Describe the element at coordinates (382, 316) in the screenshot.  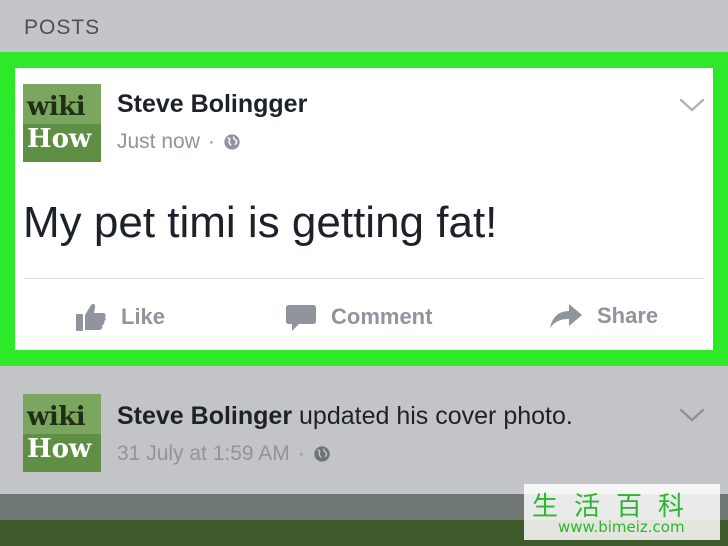
I see `comment-label: Comment` at that location.